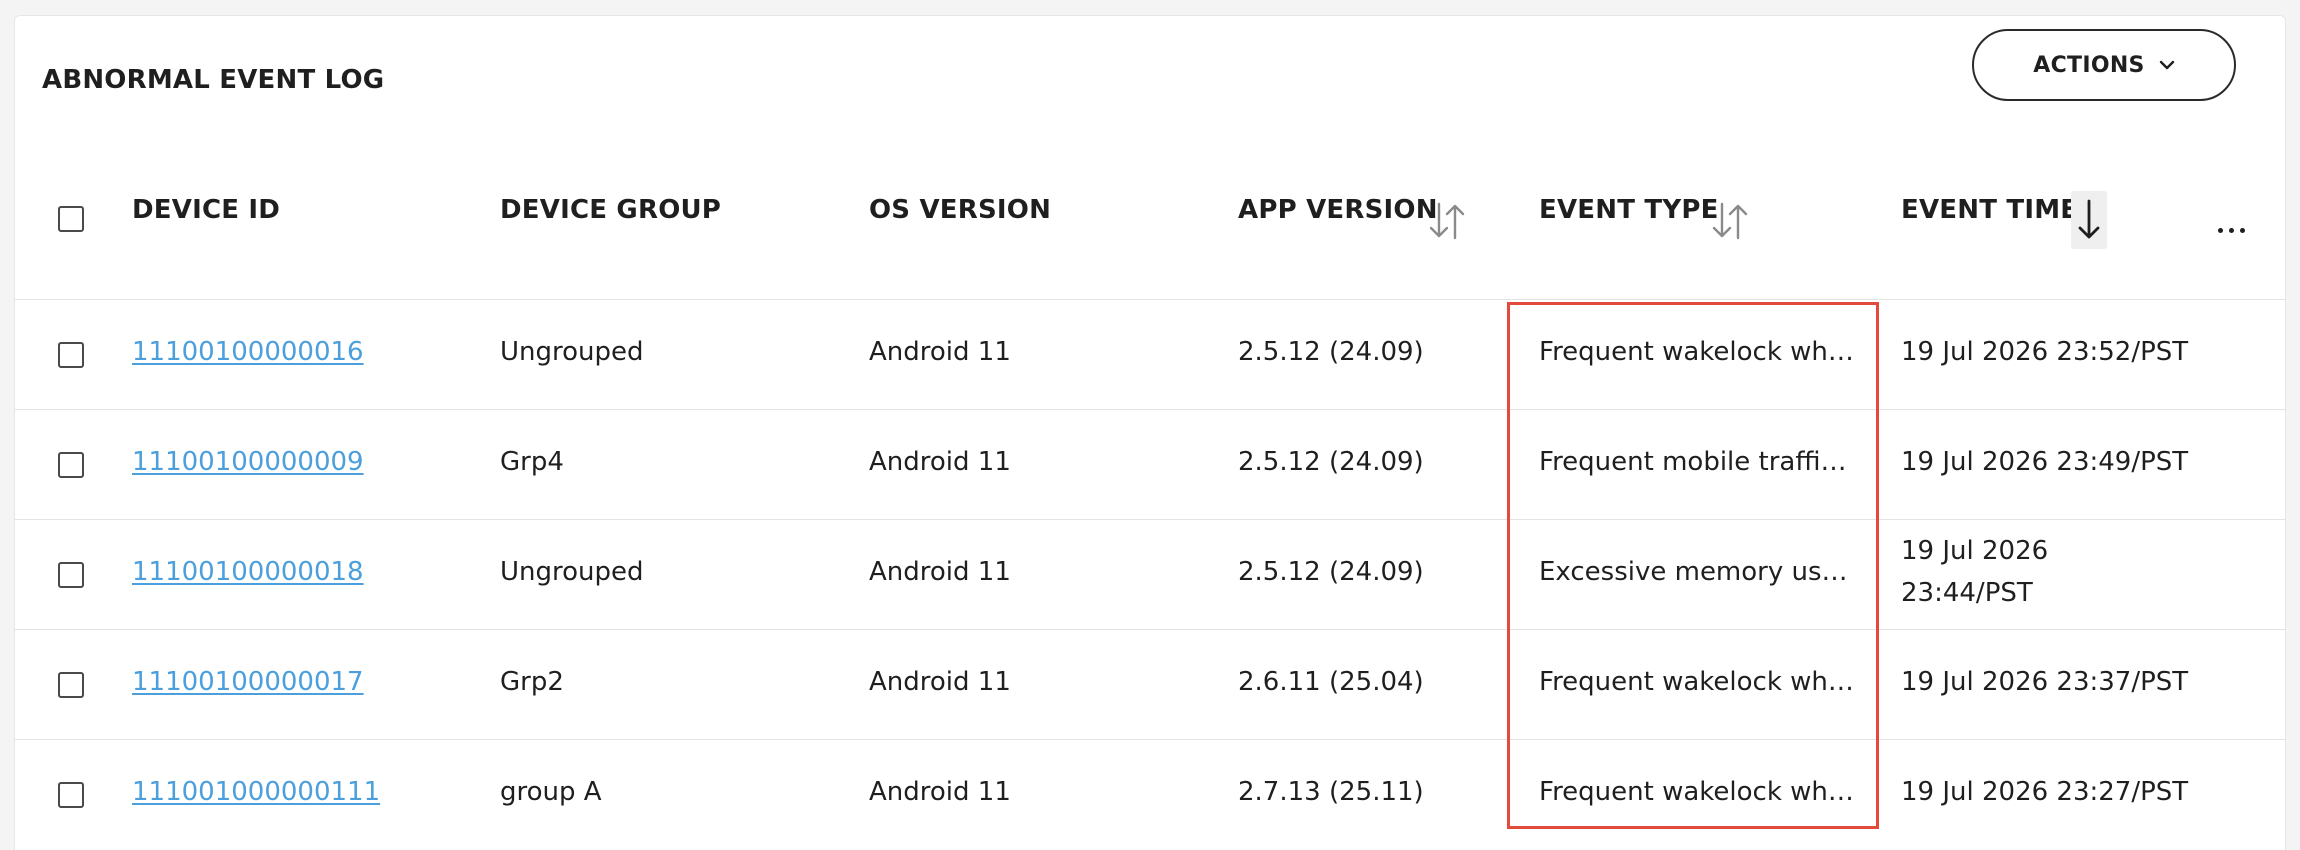  I want to click on event-type-cell: Excessive memory usage, so click(1698, 572).